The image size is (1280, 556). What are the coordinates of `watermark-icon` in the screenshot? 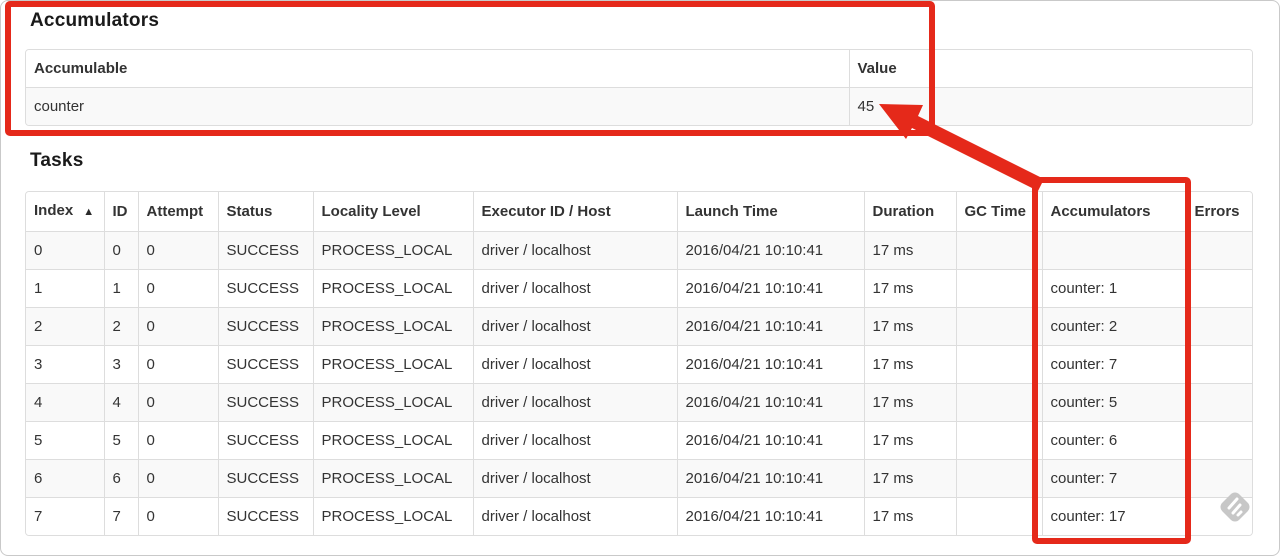 It's located at (1235, 507).